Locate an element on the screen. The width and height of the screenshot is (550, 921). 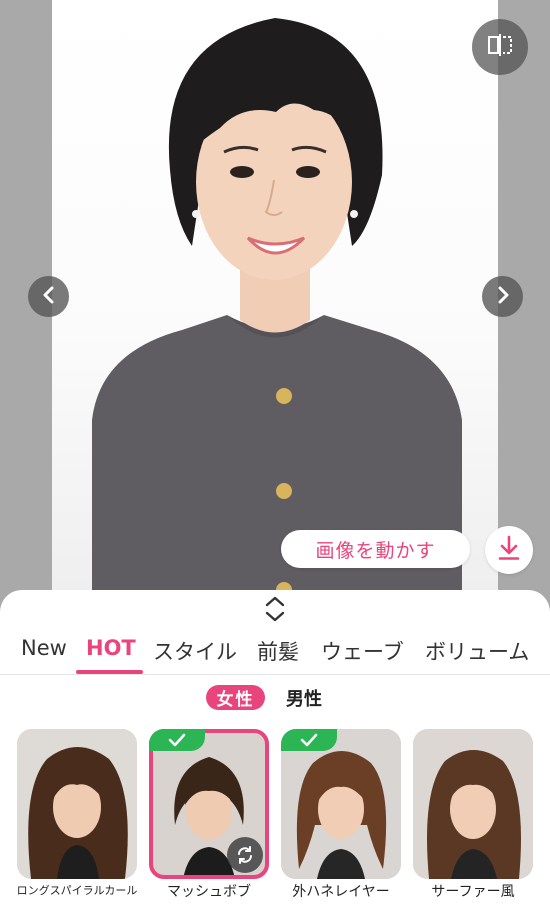
tab-volume: ボリューム is located at coordinates (477, 651).